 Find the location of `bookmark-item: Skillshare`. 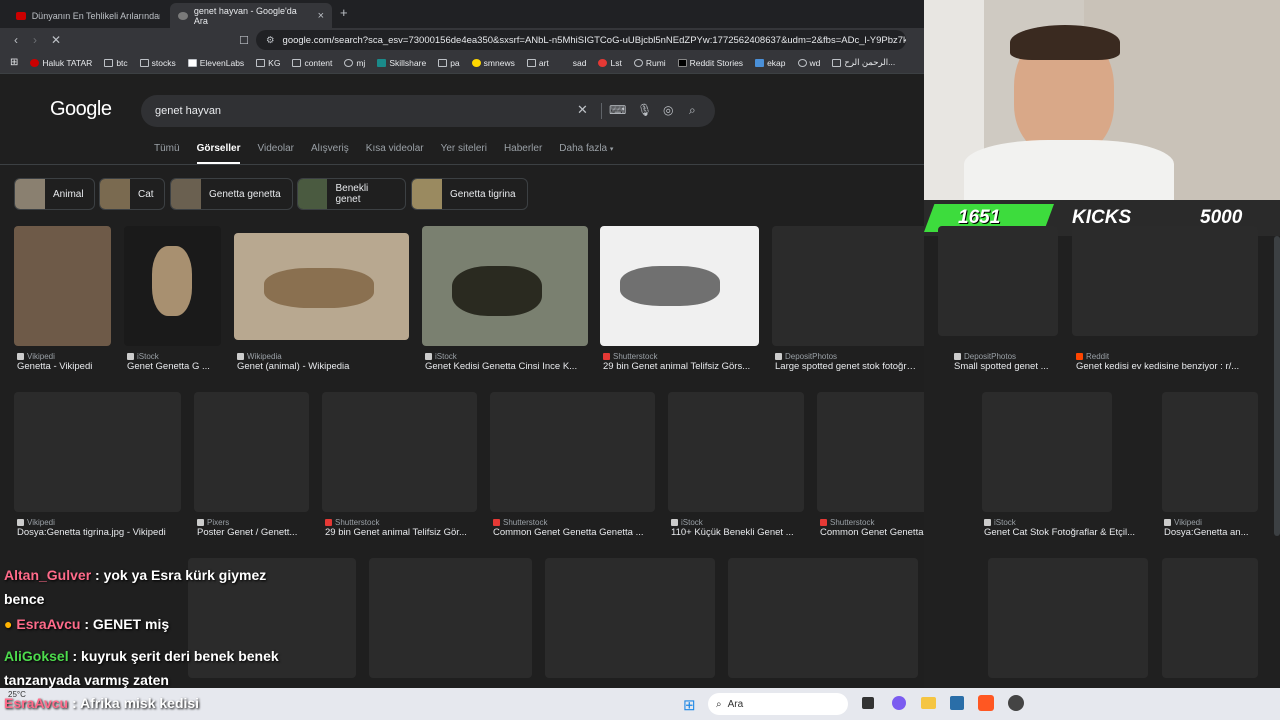

bookmark-item: Skillshare is located at coordinates (401, 63).